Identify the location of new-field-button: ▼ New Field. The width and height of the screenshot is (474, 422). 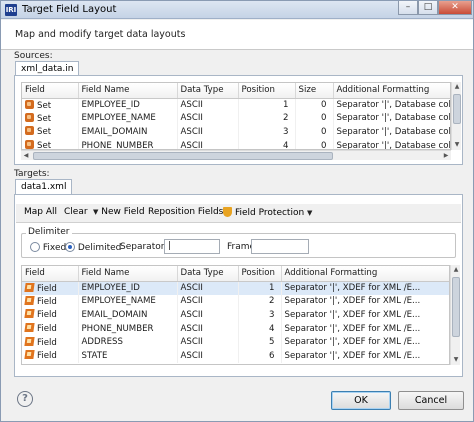
(119, 212).